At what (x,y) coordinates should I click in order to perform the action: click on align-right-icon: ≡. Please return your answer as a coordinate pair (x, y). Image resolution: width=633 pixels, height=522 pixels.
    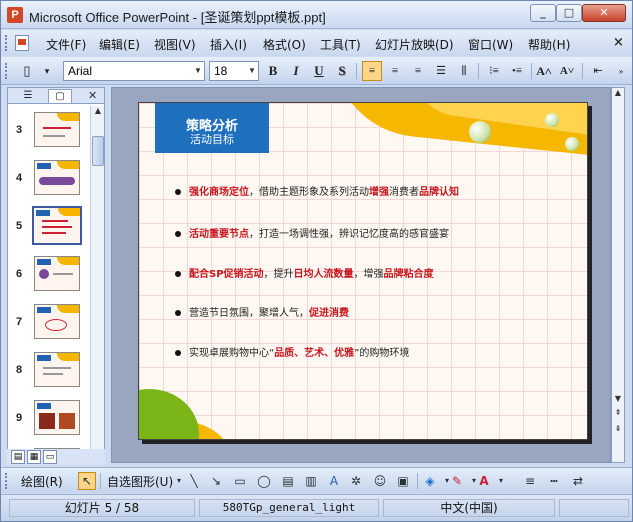
    Looking at the image, I should click on (418, 71).